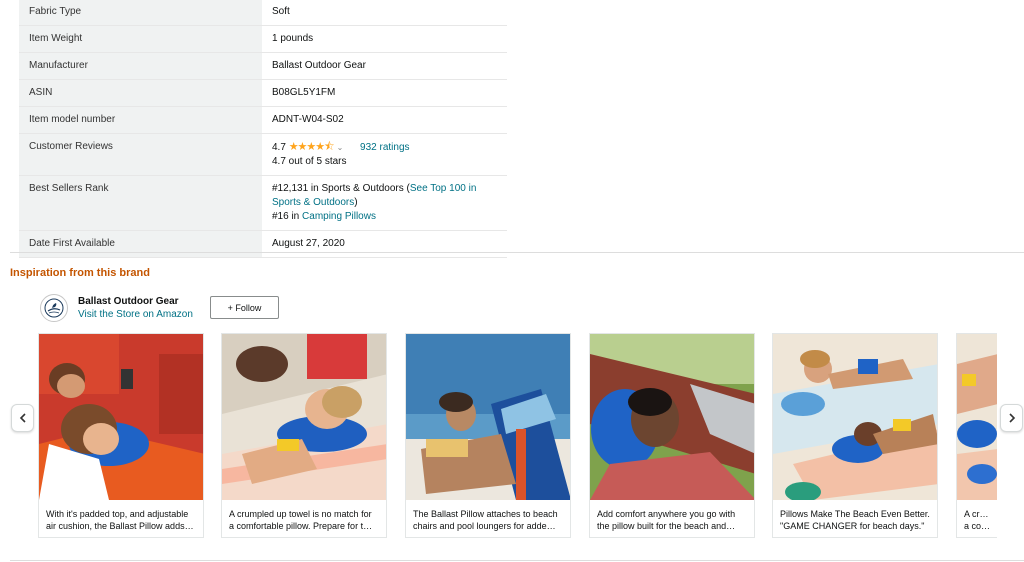 Image resolution: width=1024 pixels, height=562 pixels. I want to click on detail-key: Fabric Type, so click(140, 13).